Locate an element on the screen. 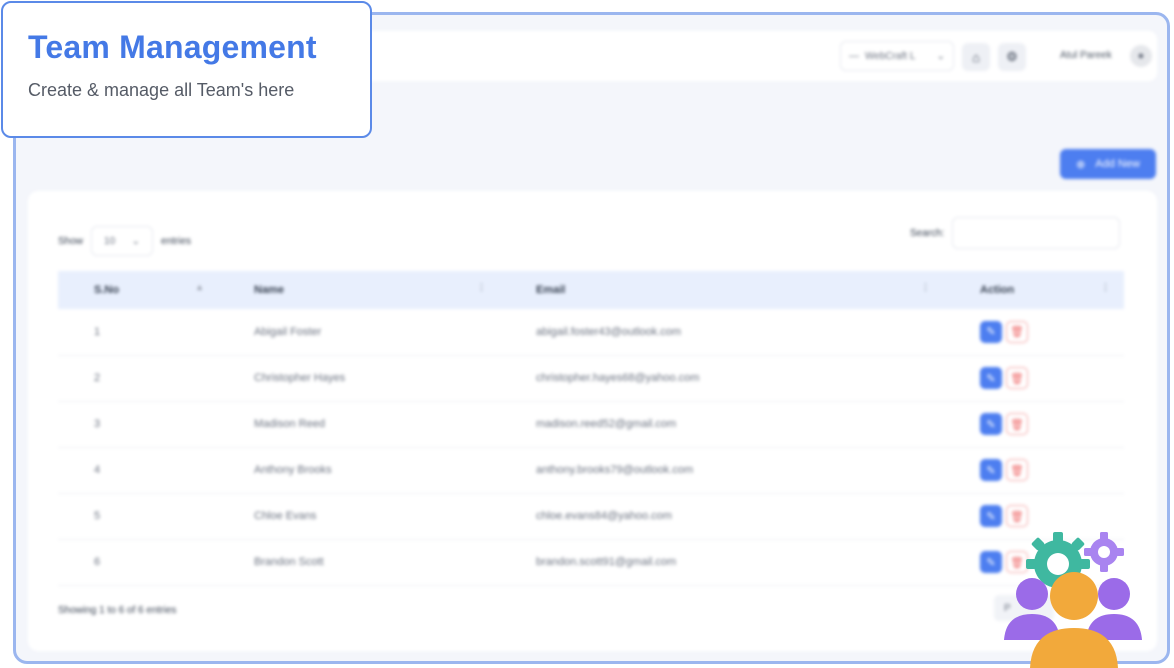 The image size is (1174, 668). page-title: Team Management is located at coordinates (172, 47).